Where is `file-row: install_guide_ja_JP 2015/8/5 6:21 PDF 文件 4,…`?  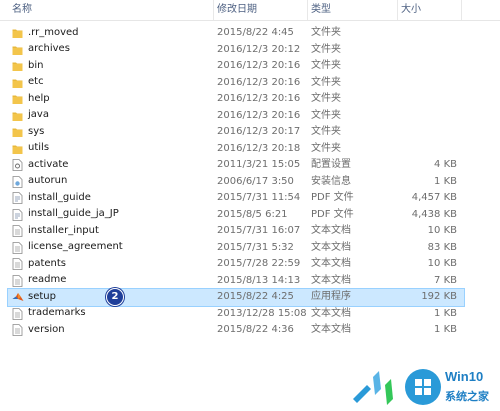 file-row: install_guide_ja_JP 2015/8/5 6:21 PDF 文件 4,… is located at coordinates (250, 215).